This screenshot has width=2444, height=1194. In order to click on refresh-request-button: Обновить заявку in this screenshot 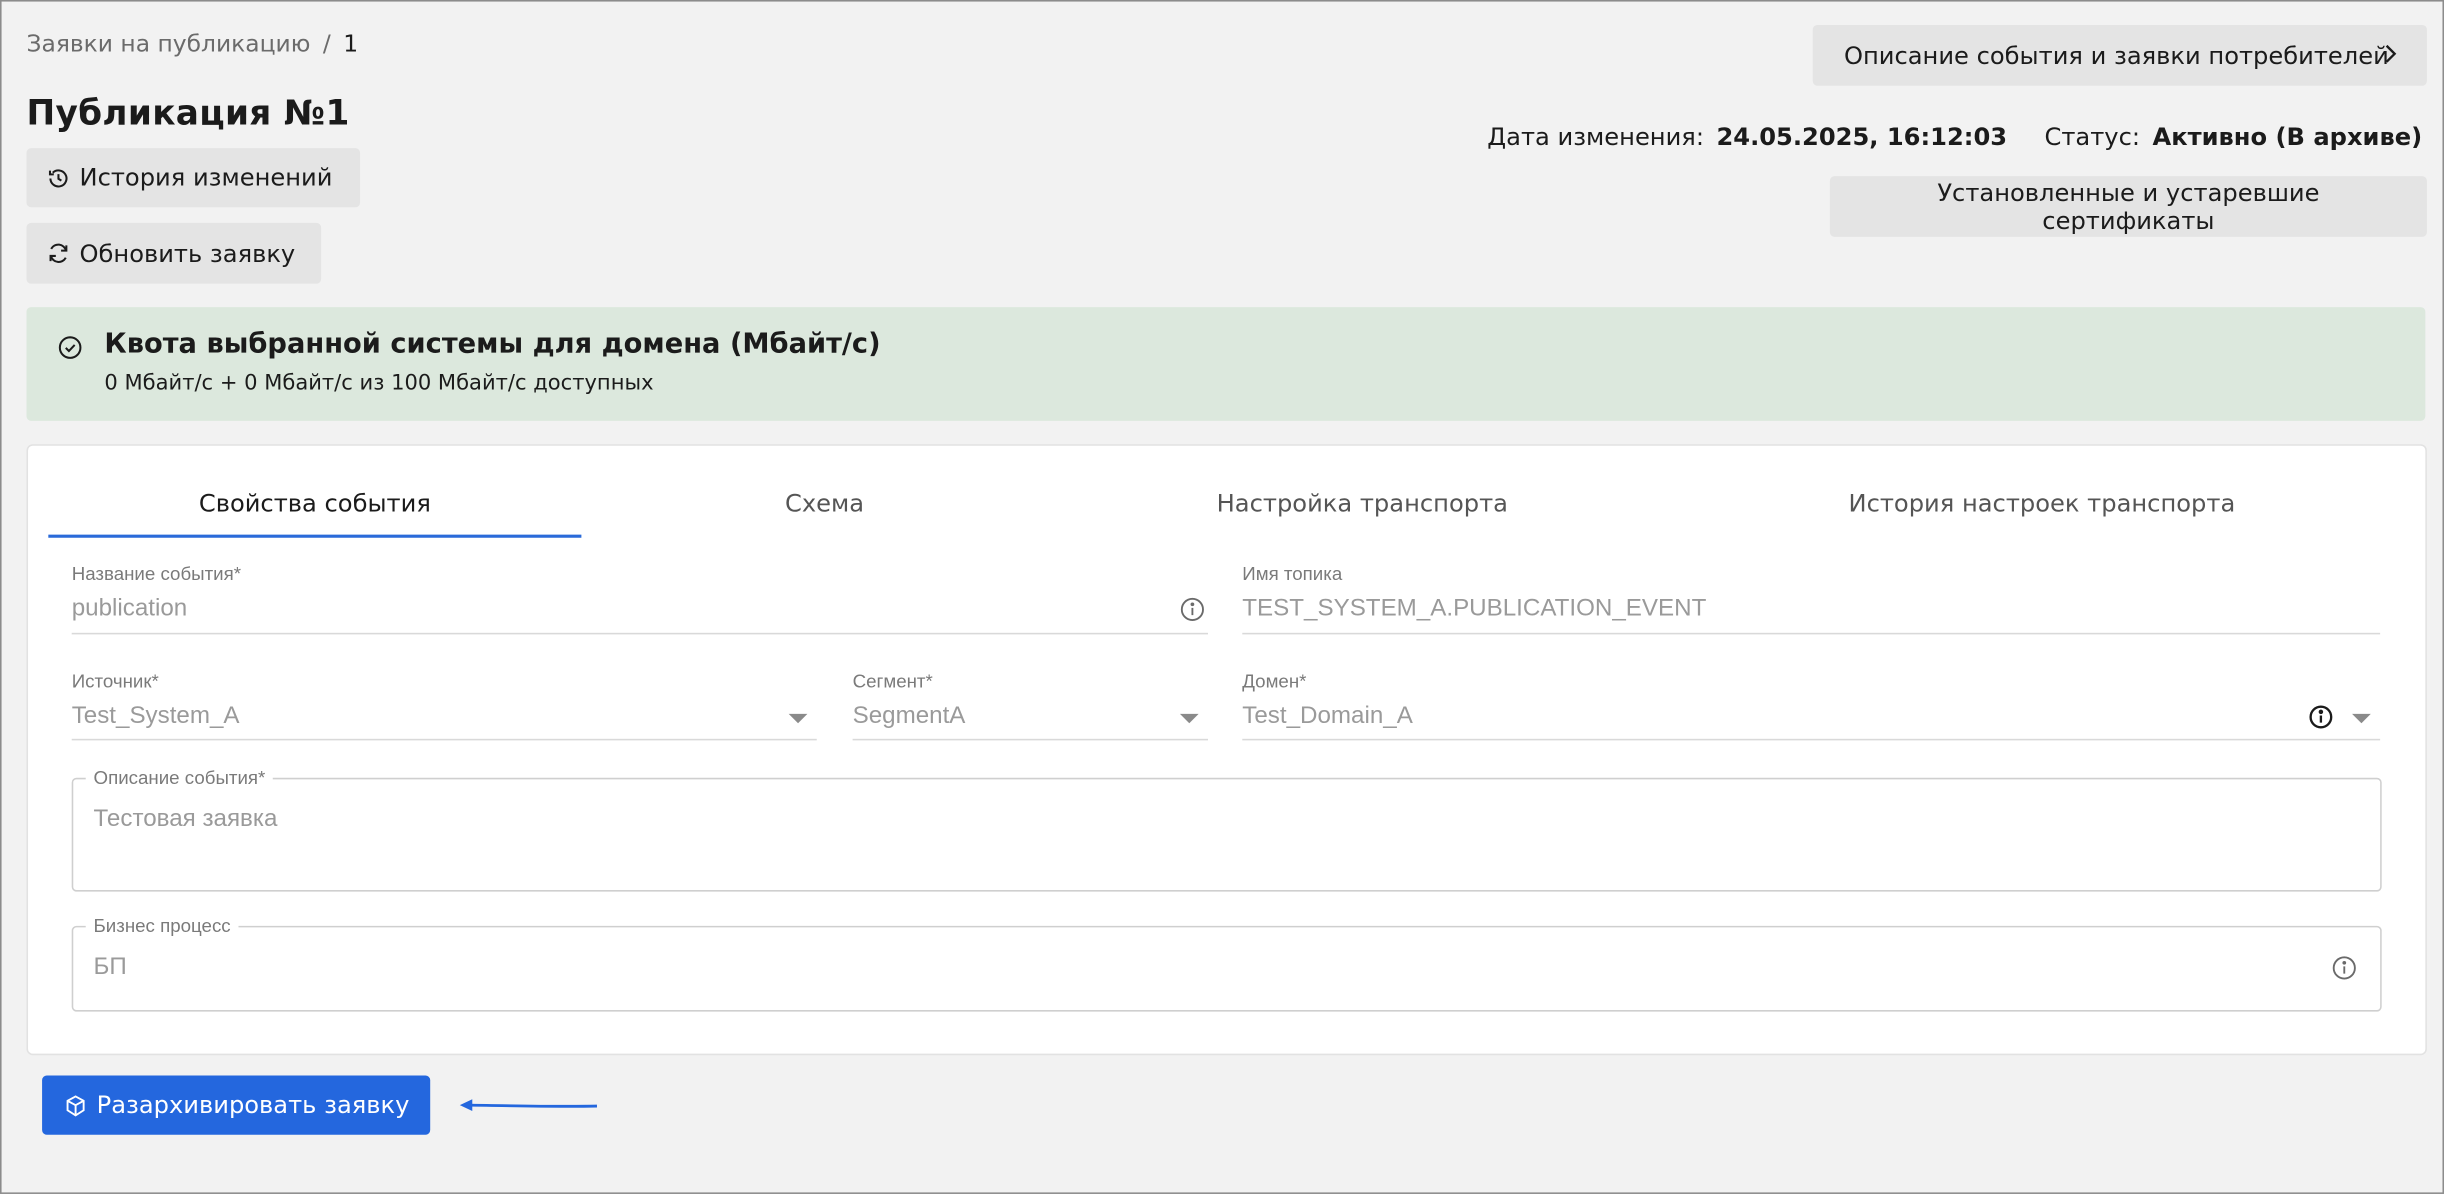, I will do `click(174, 253)`.